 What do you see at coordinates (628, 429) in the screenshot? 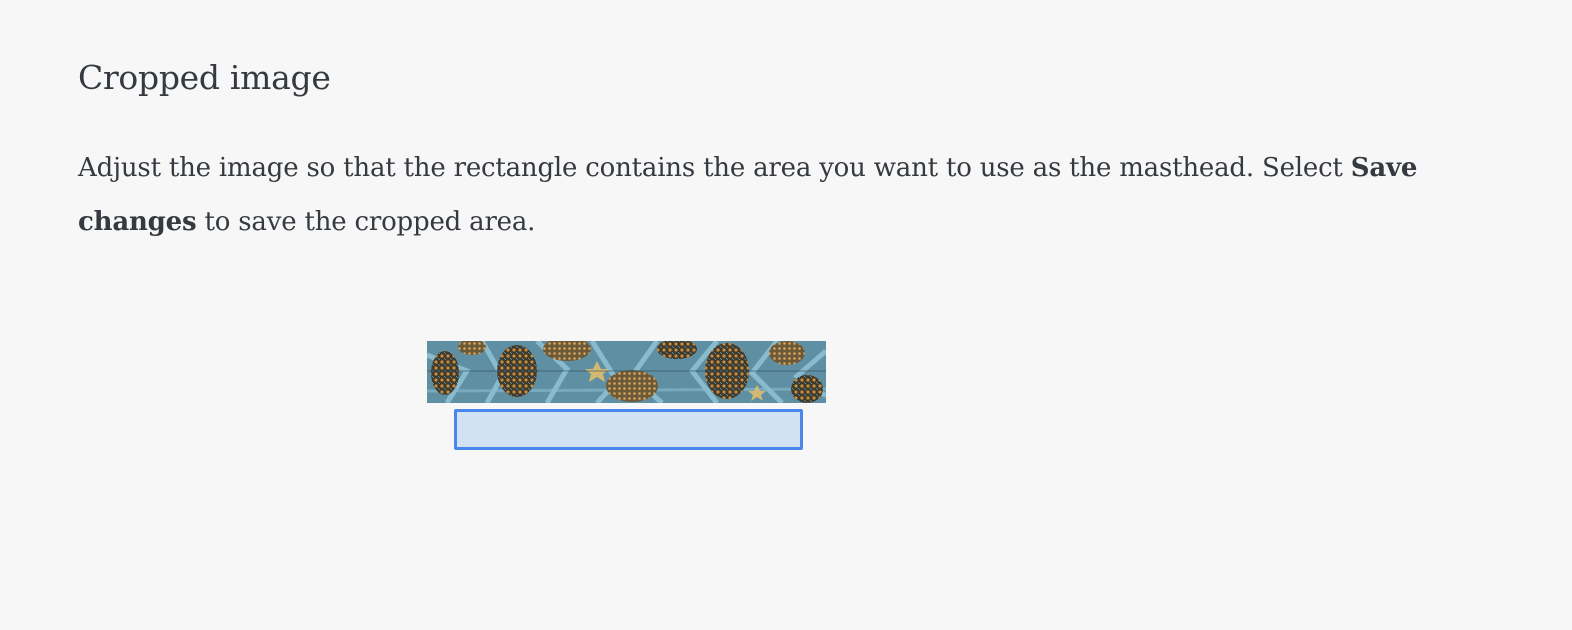
I see `crop-rectangle` at bounding box center [628, 429].